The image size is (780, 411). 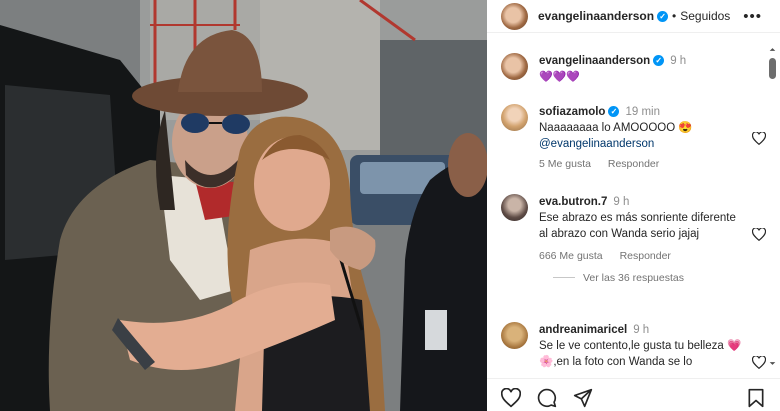 I want to click on action-bar, so click(x=633, y=394).